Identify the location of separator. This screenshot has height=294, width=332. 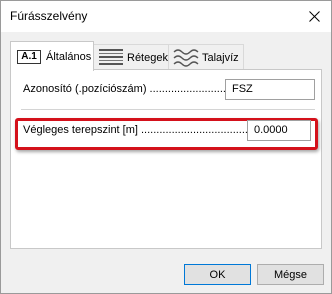
(168, 109).